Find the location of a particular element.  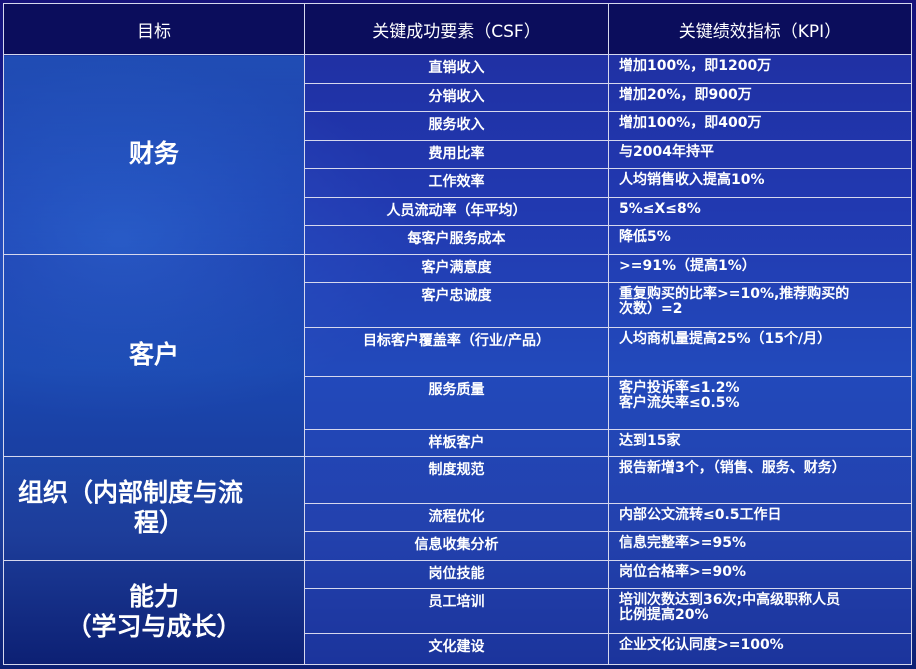

kpi-cell: 增加100%，即1200万 is located at coordinates (760, 69).